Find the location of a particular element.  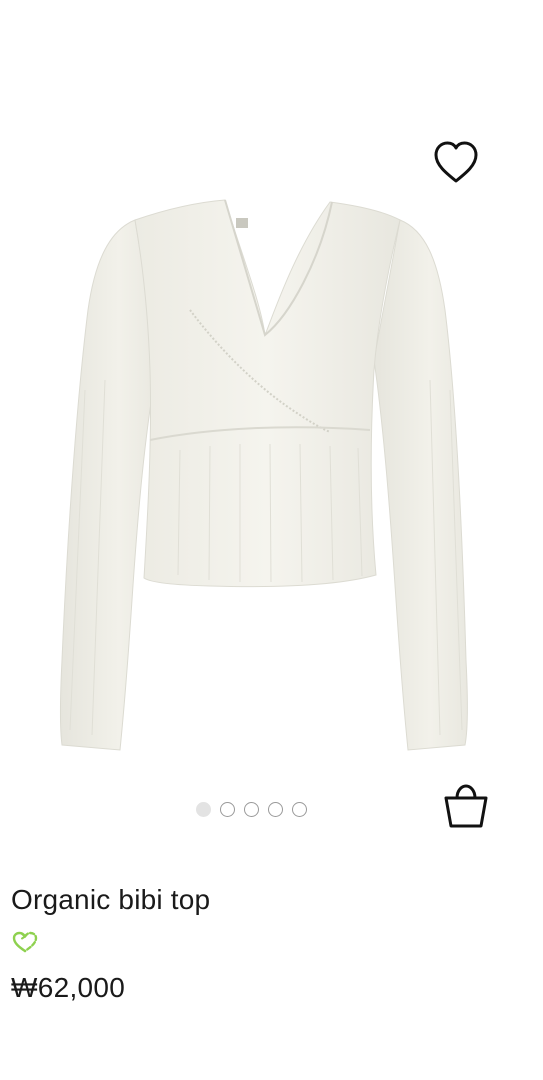

shopping-bag-icon is located at coordinates (466, 806).